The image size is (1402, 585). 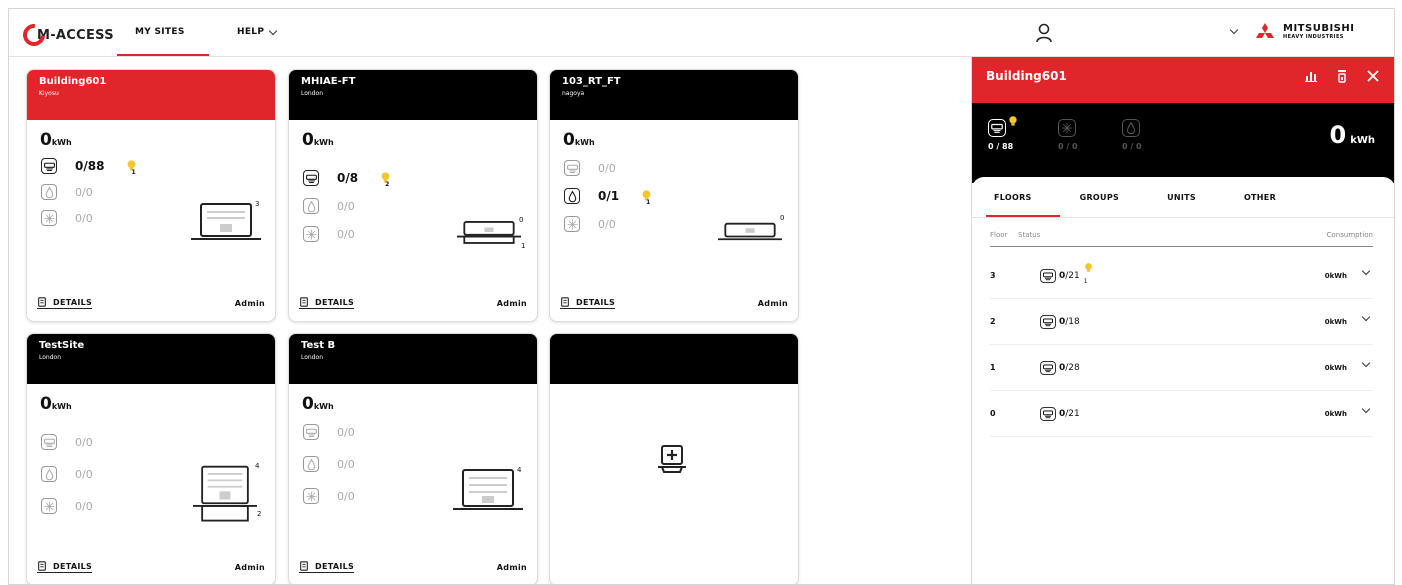 I want to click on panel-tabs: FLOORS GROUPS UNITS OTHER, so click(x=1183, y=197).